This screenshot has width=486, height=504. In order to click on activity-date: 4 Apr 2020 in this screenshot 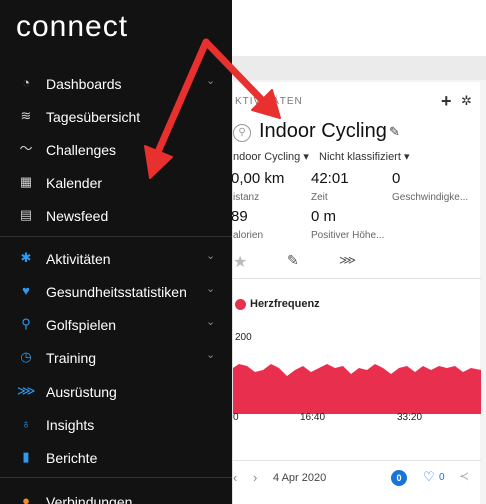, I will do `click(300, 478)`.